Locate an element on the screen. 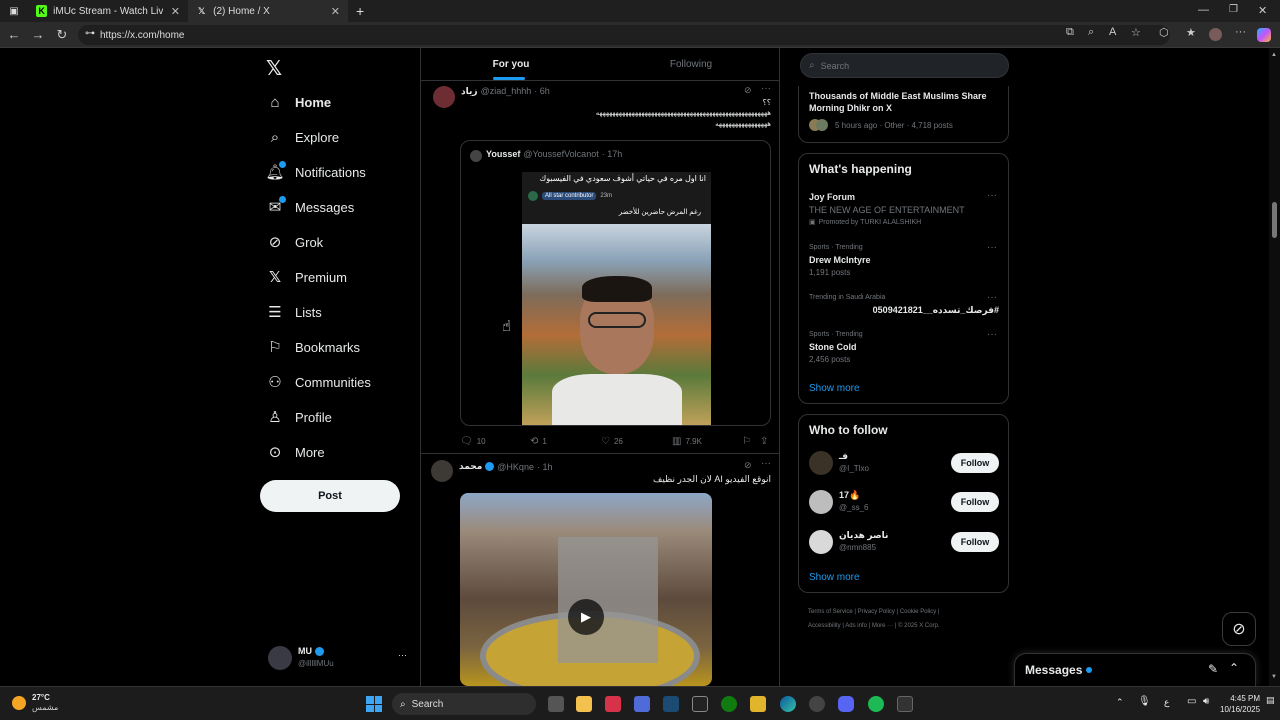  like-button: ♡ 26 is located at coordinates (612, 441).